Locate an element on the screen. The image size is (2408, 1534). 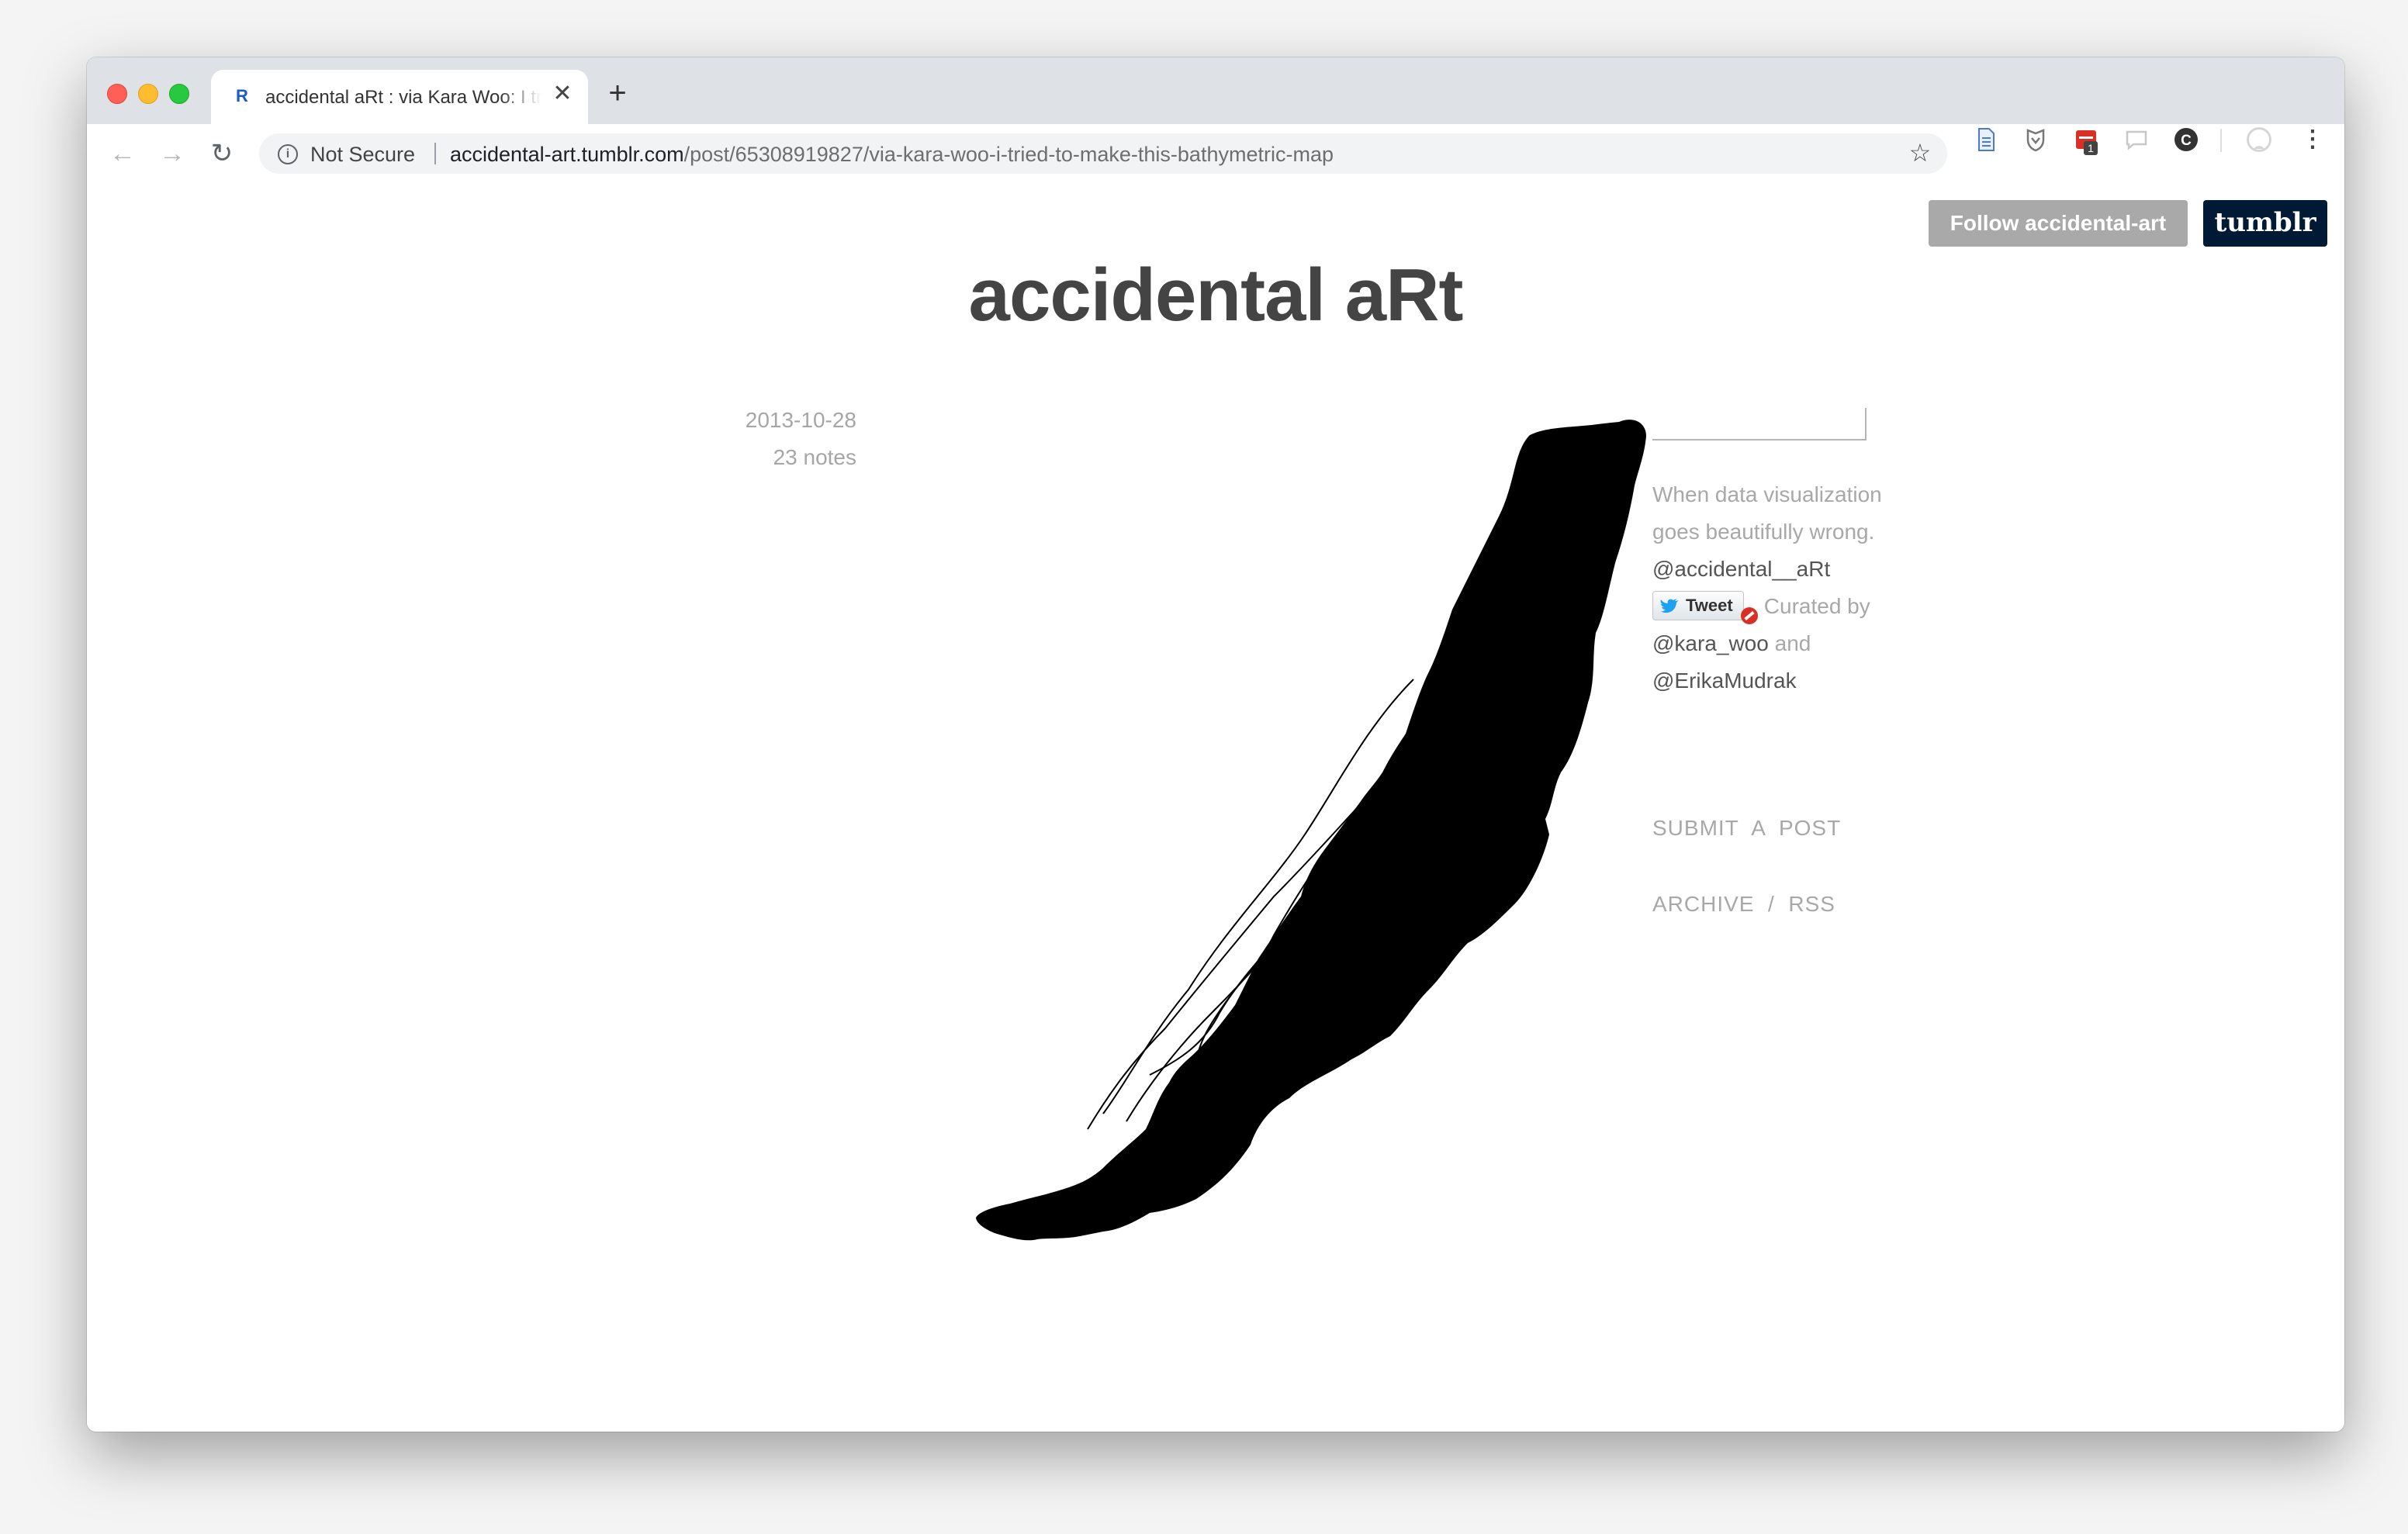
forward-icon: → is located at coordinates (172, 153).